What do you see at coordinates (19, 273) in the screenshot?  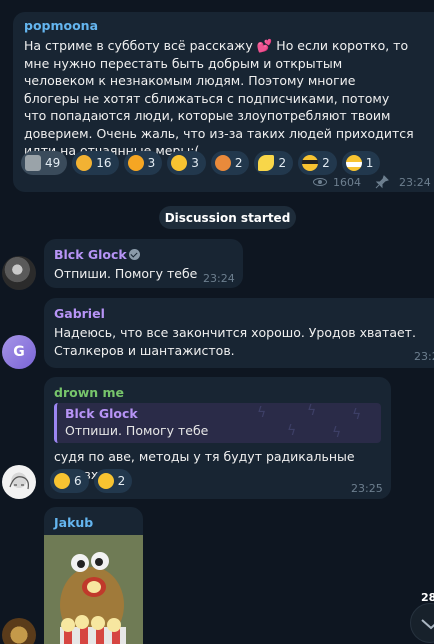 I see `avatar-blck-glock` at bounding box center [19, 273].